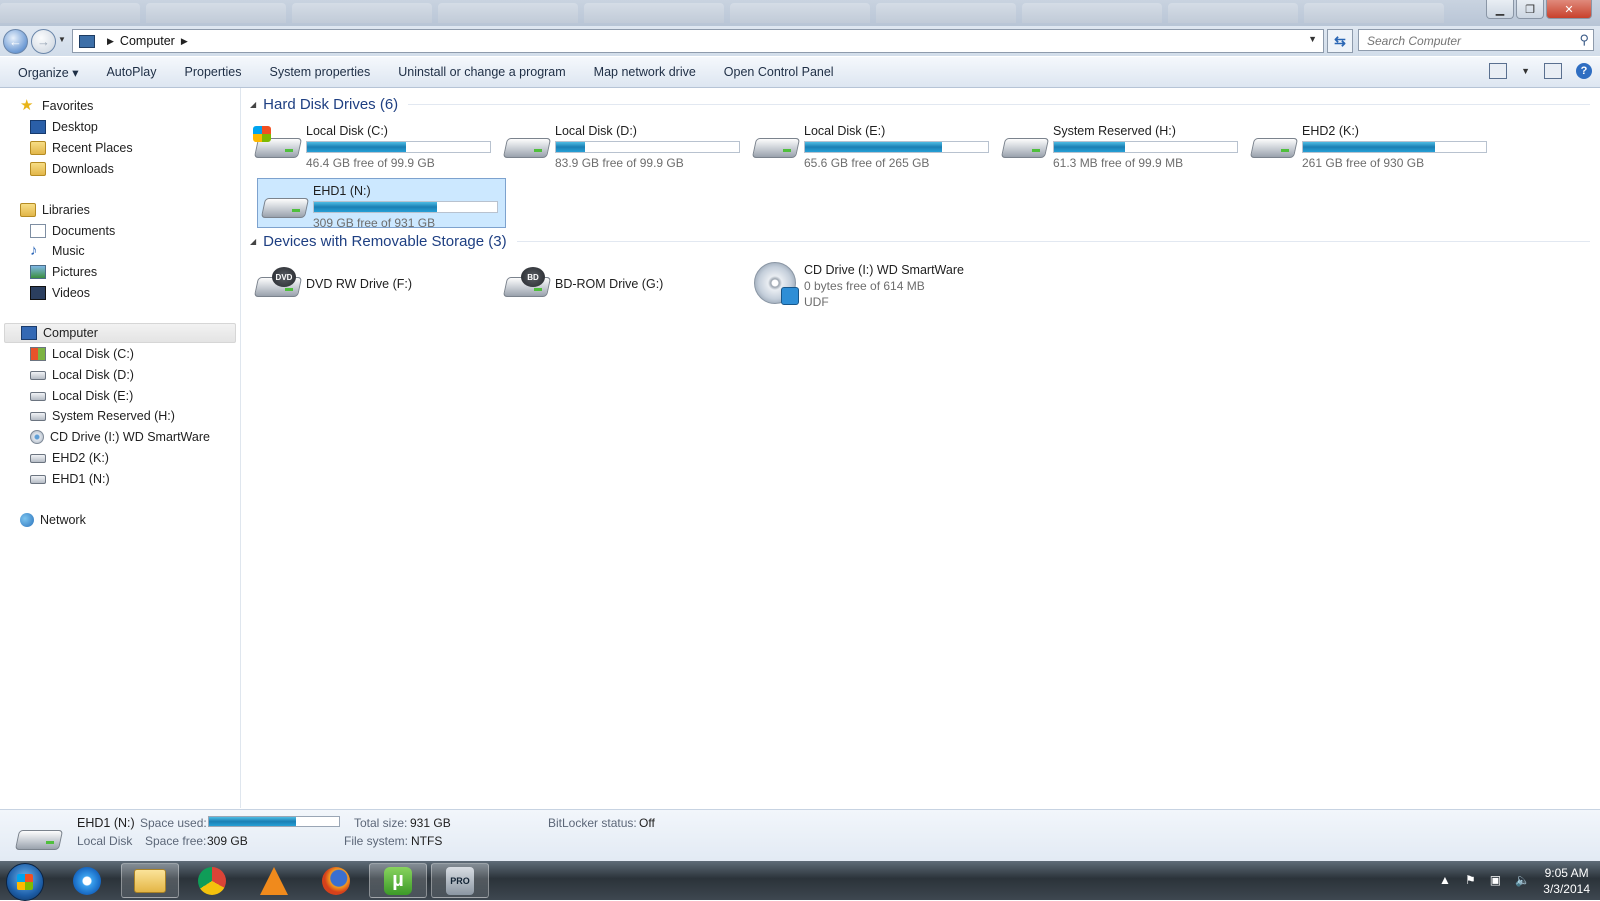 This screenshot has width=1600, height=901. I want to click on nav-item-drive-c: Local Disk (C:), so click(82, 354).